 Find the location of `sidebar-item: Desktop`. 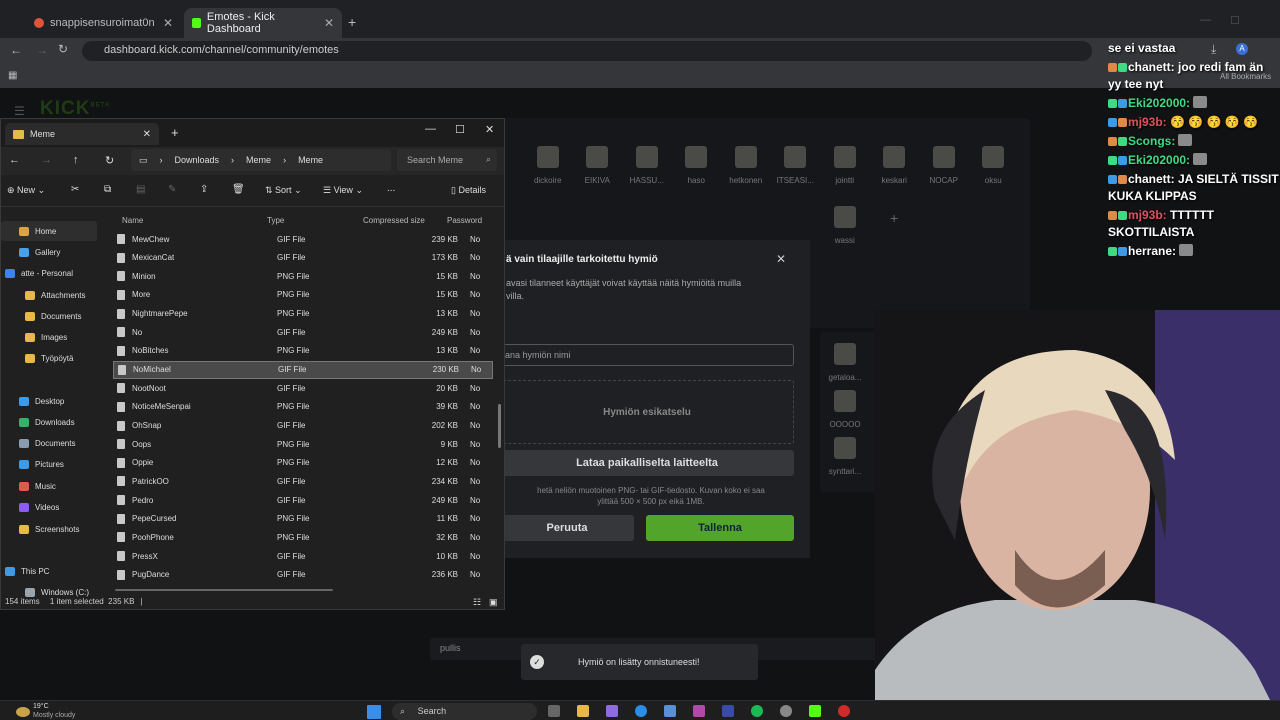

sidebar-item: Desktop is located at coordinates (49, 401).